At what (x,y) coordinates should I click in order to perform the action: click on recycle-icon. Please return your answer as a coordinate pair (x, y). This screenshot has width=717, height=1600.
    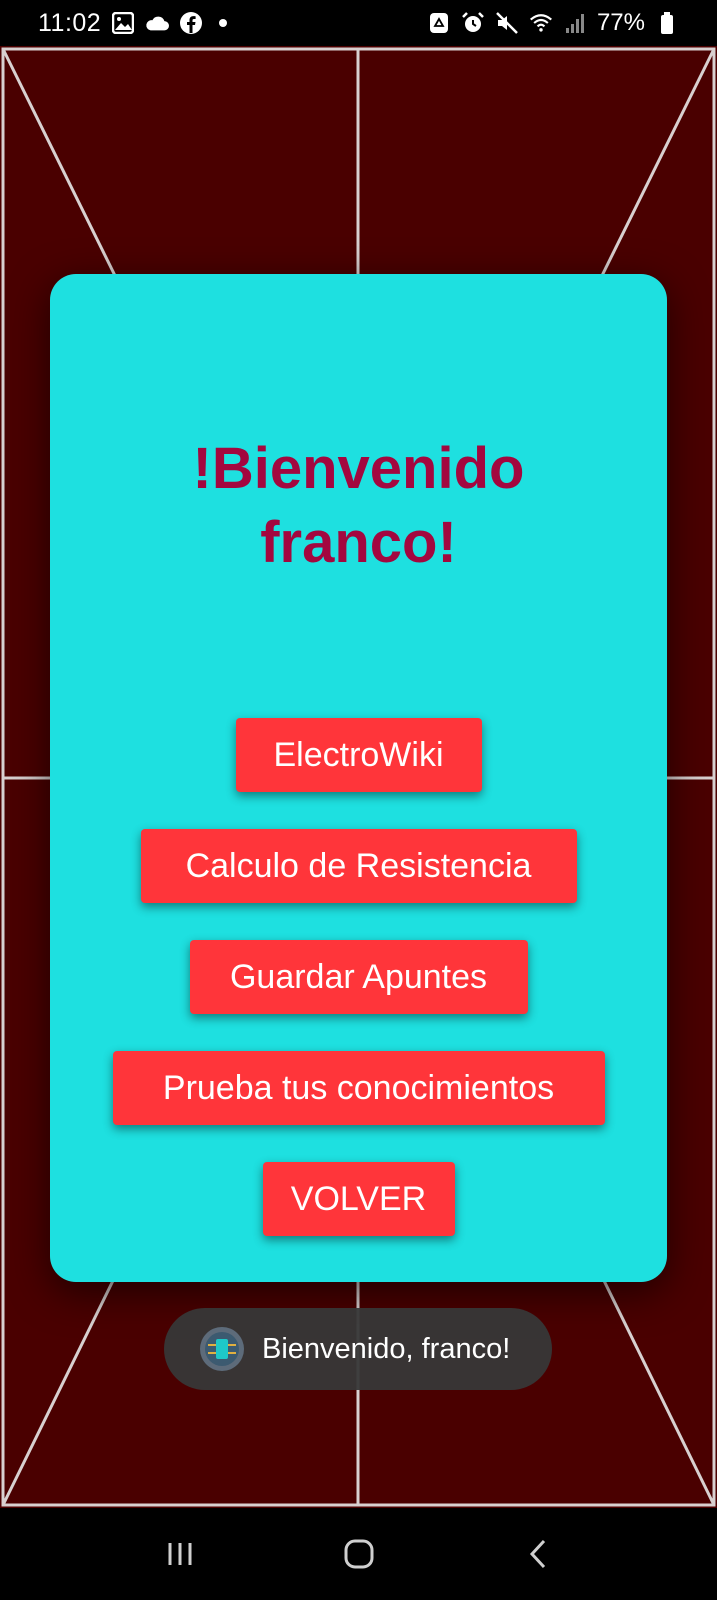
    Looking at the image, I should click on (439, 23).